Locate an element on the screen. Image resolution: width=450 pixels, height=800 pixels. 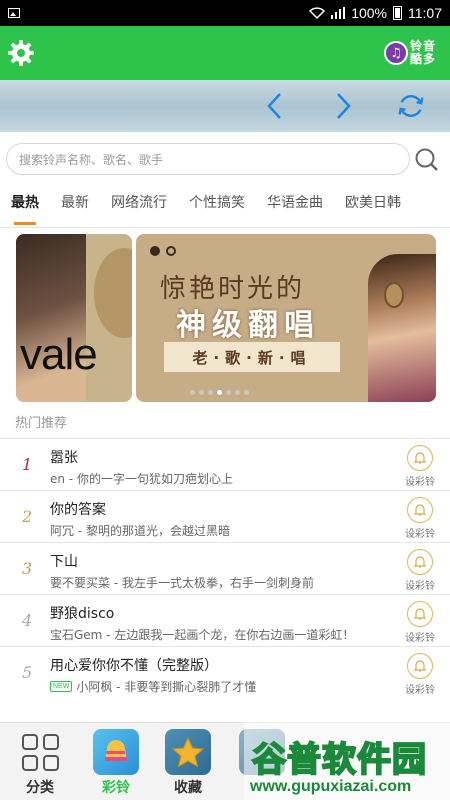
star-icon is located at coordinates (188, 752).